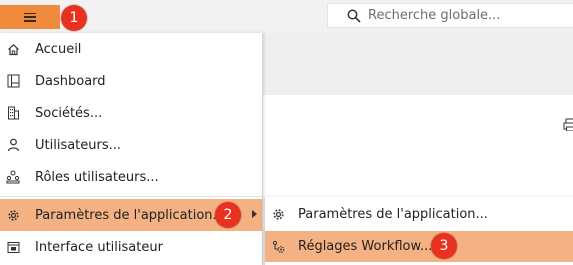 This screenshot has height=265, width=573. I want to click on menu-item-accueil: Accueil, so click(131, 49).